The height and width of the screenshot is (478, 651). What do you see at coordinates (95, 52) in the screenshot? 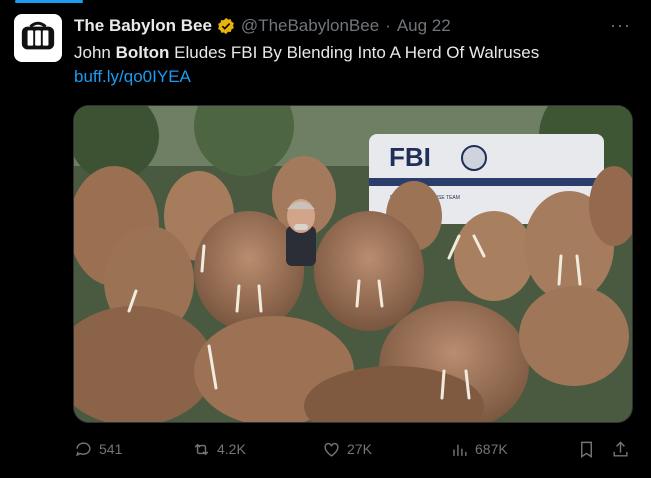
I see `tweet-text-pre: John` at bounding box center [95, 52].